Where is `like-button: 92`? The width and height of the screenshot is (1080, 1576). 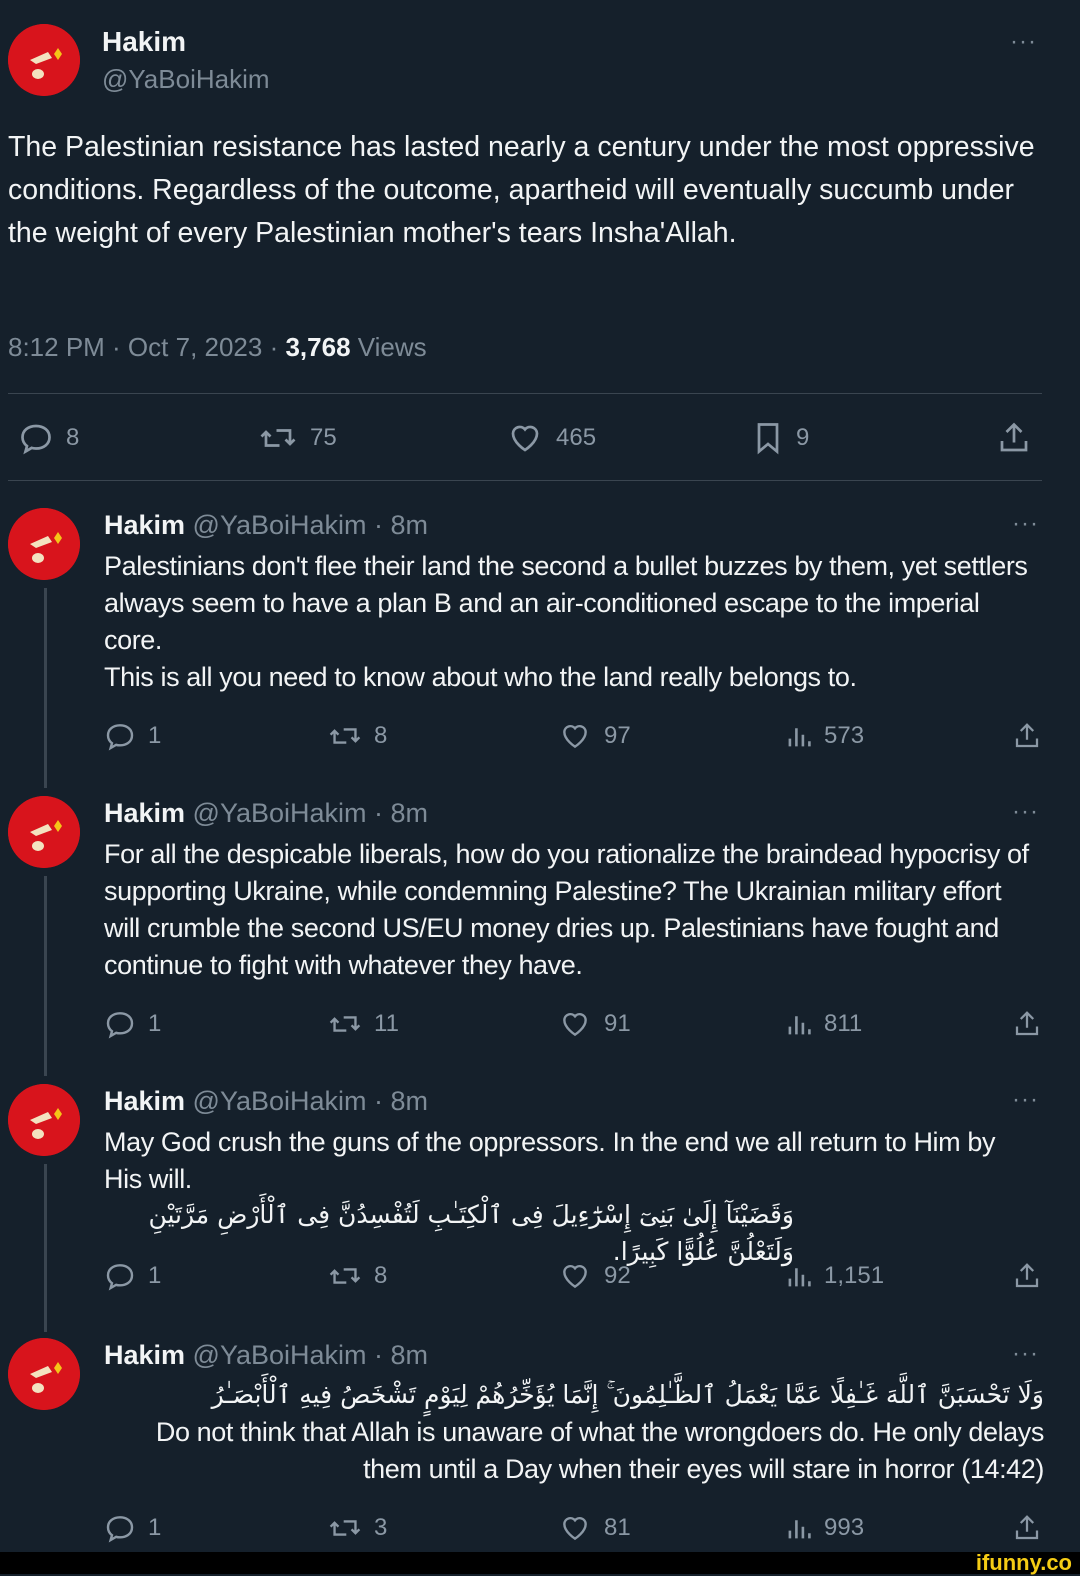
like-button: 92 is located at coordinates (594, 1276).